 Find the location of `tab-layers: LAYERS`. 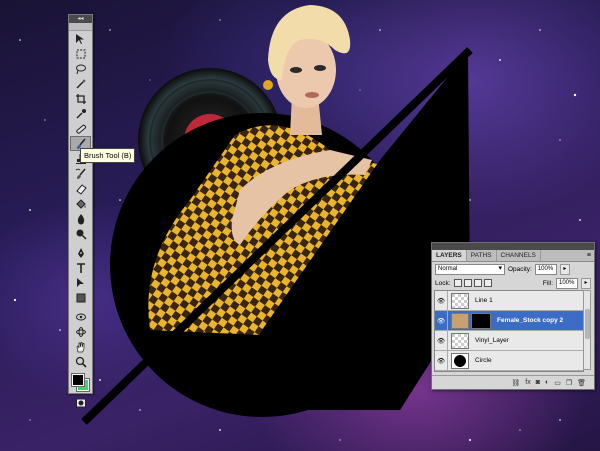

tab-layers: LAYERS is located at coordinates (449, 255).